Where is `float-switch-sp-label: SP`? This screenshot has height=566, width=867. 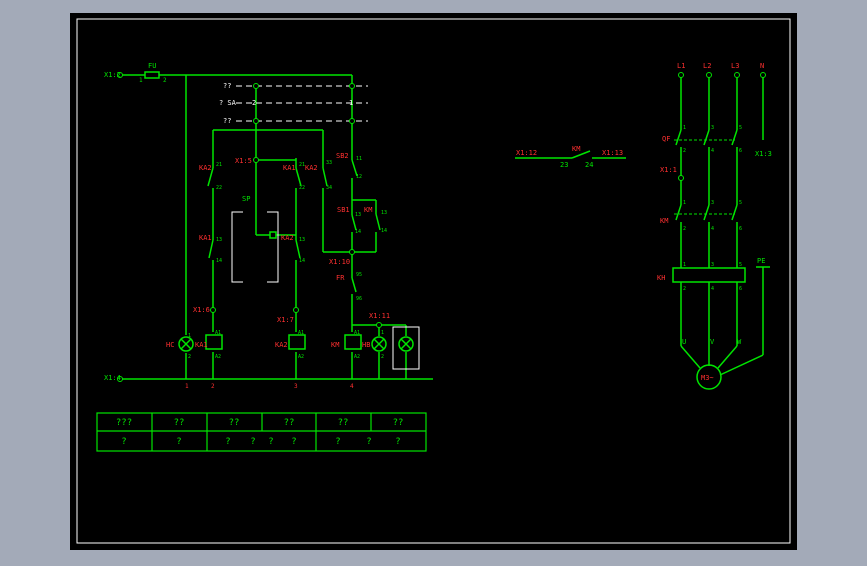
float-switch-sp-label: SP is located at coordinates (246, 199).